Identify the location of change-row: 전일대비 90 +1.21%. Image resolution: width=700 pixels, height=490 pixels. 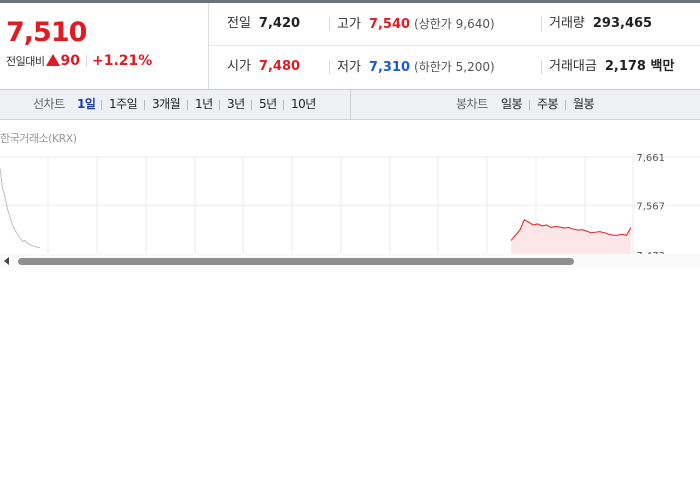
(79, 62).